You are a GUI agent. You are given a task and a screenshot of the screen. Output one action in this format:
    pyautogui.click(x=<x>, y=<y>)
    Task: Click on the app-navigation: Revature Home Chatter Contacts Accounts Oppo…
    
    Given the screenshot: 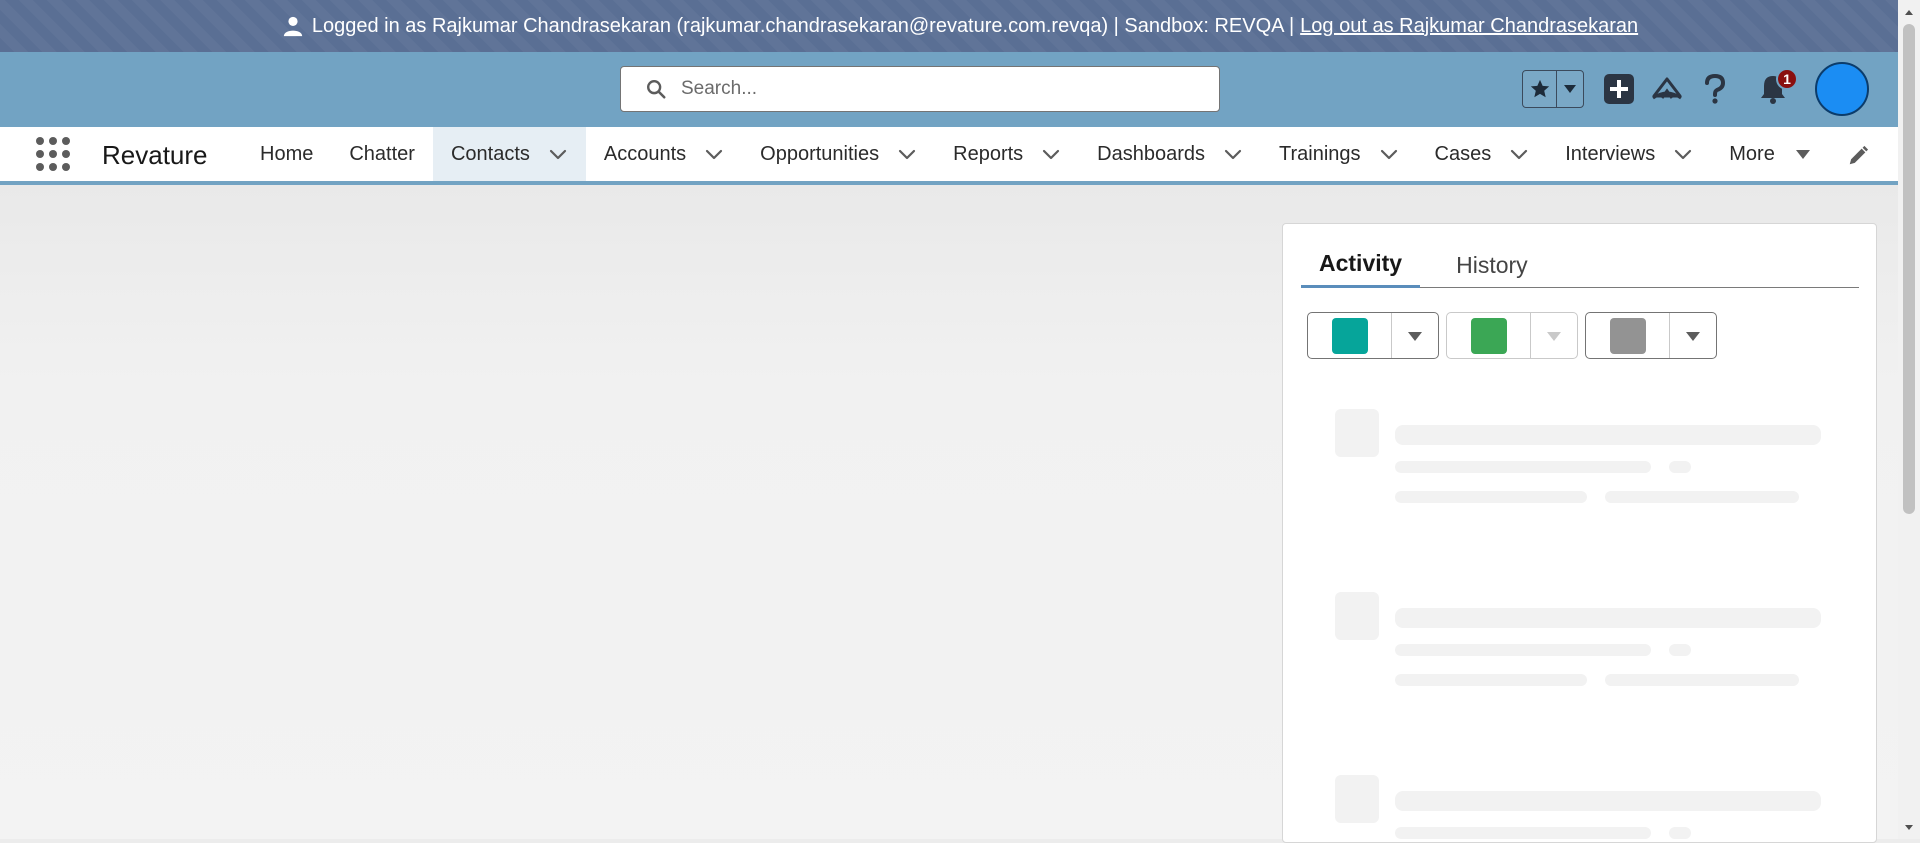 What is the action you would take?
    pyautogui.click(x=960, y=156)
    